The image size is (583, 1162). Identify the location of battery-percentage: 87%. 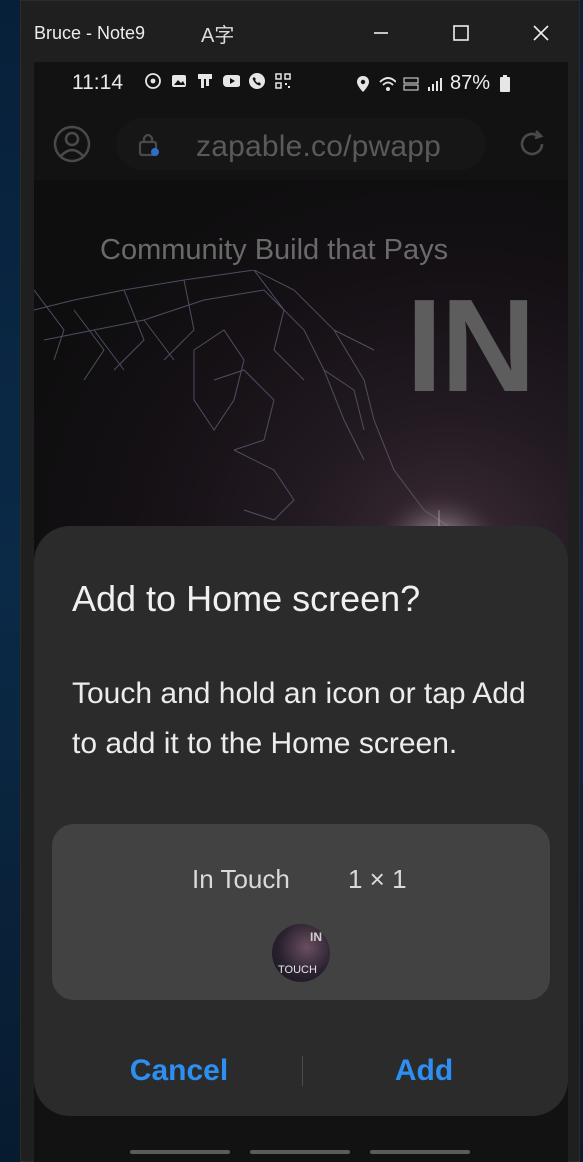
(470, 83).